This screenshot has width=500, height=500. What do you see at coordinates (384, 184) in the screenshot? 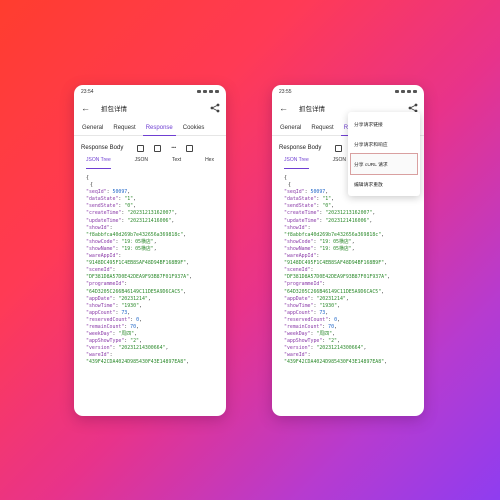
I see `menu-item-3: 编辑请求重放` at bounding box center [384, 184].